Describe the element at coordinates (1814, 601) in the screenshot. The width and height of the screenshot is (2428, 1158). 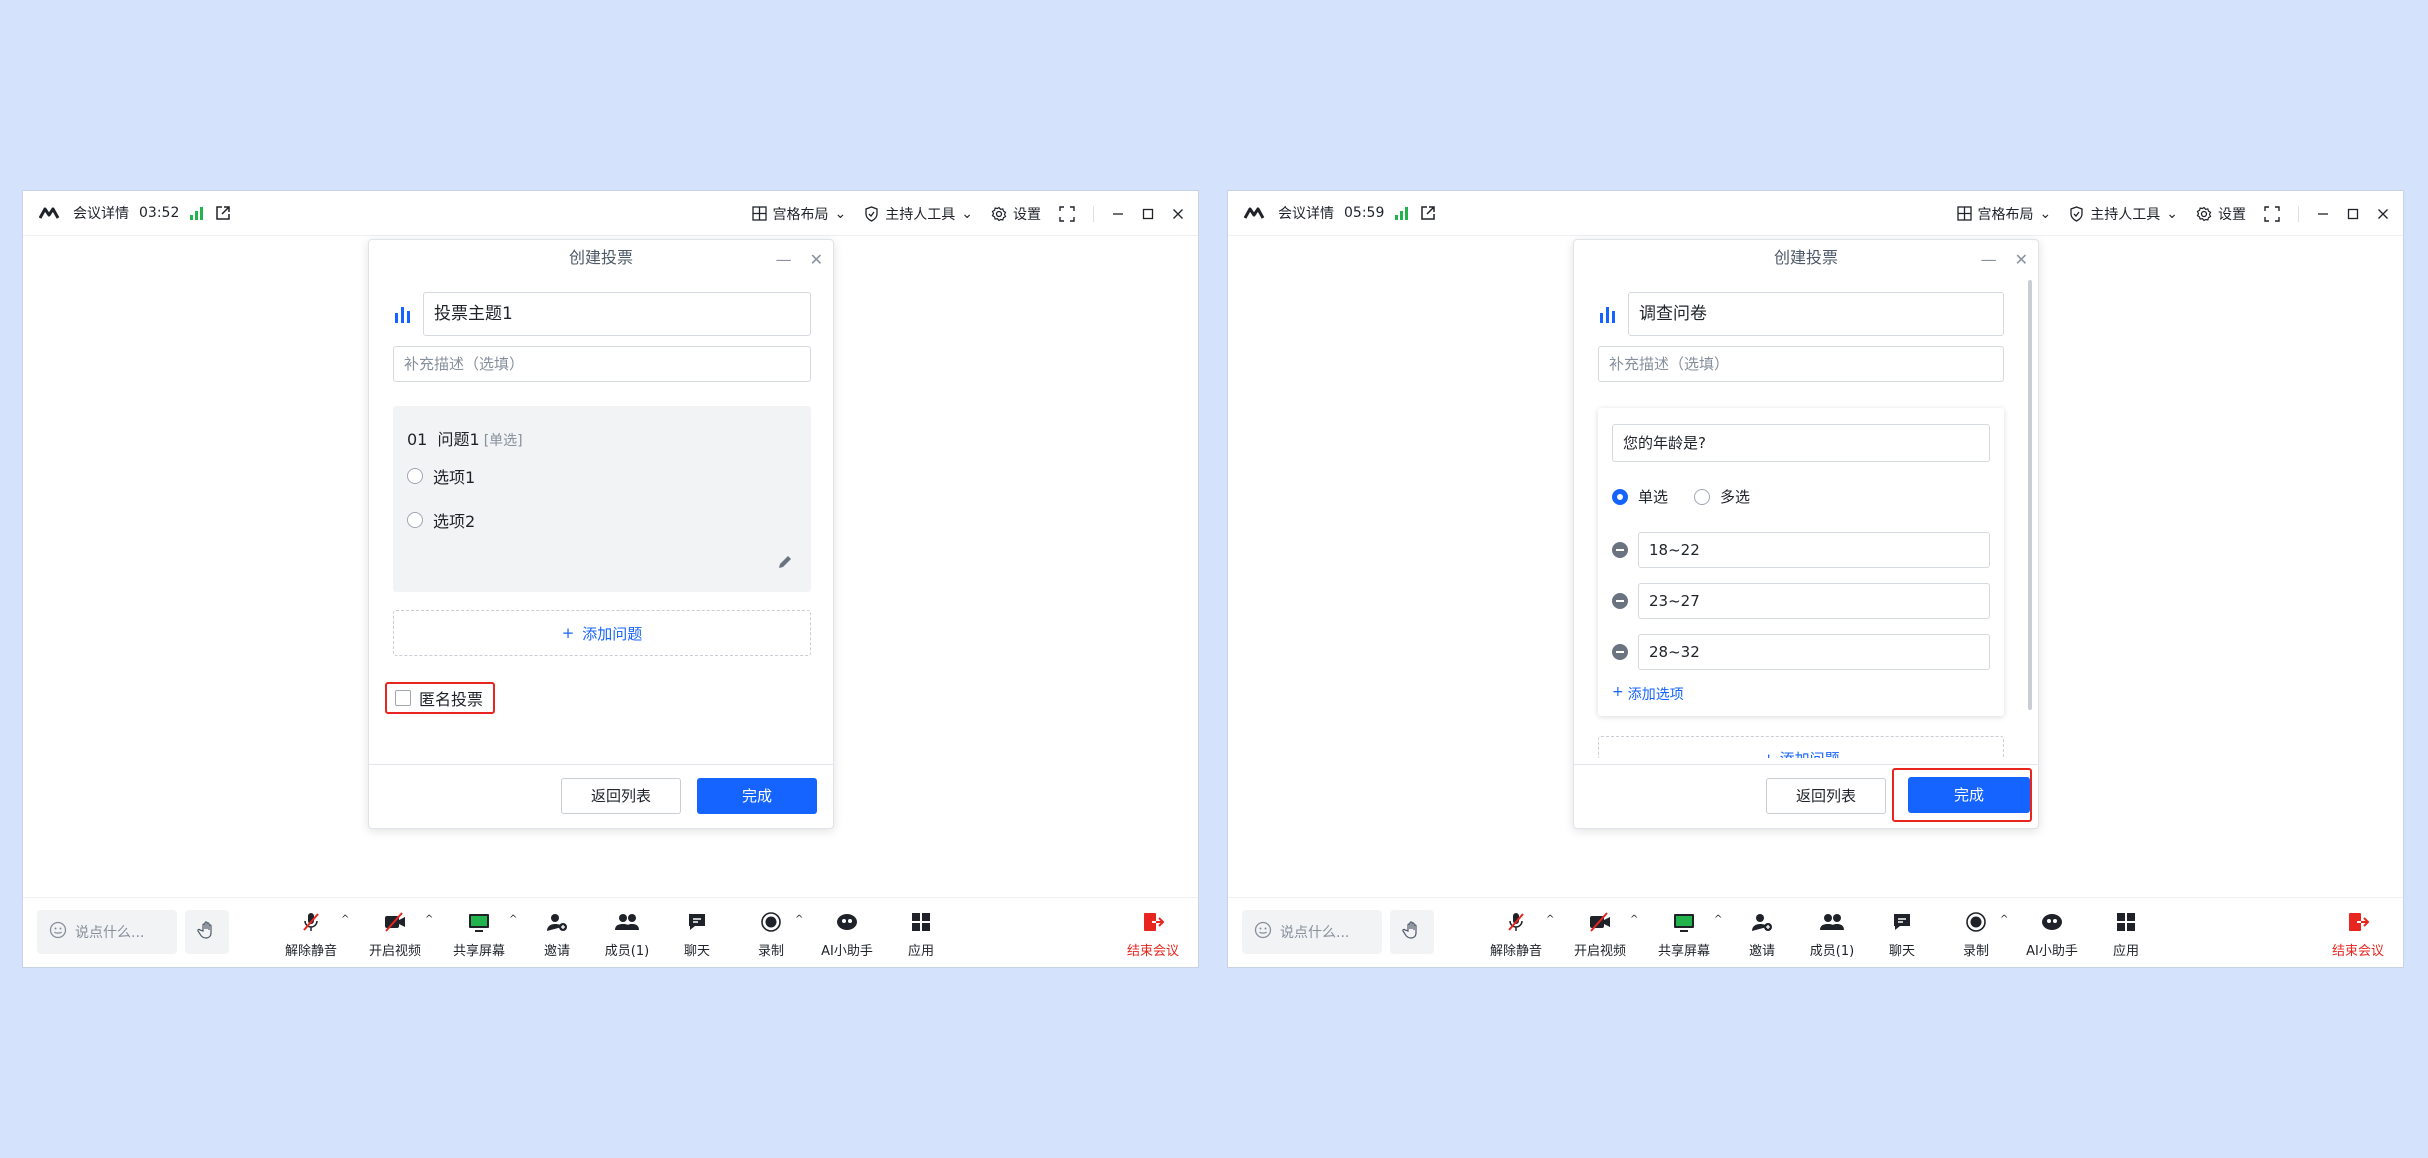
I see `option-input: 23~27` at that location.